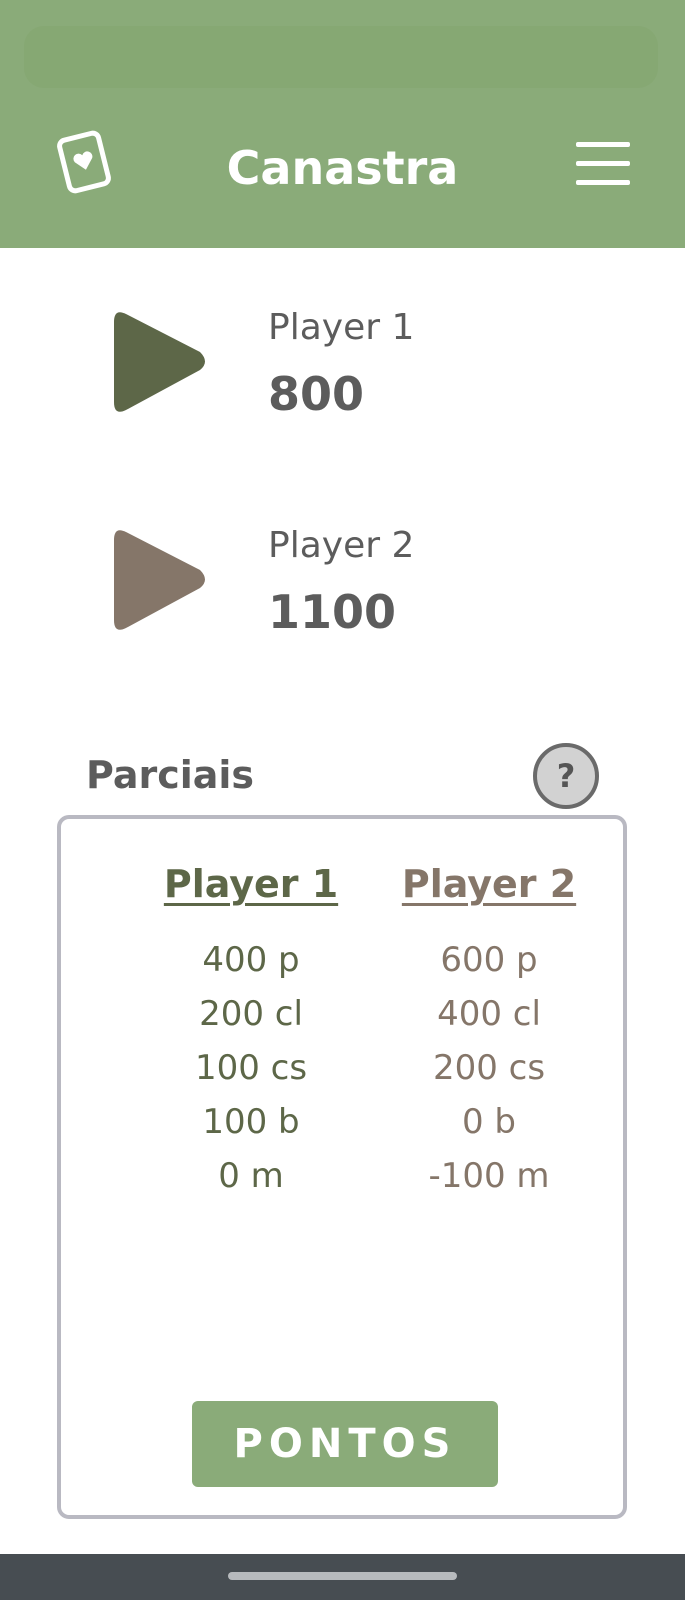  I want to click on player-score: 800, so click(316, 394).